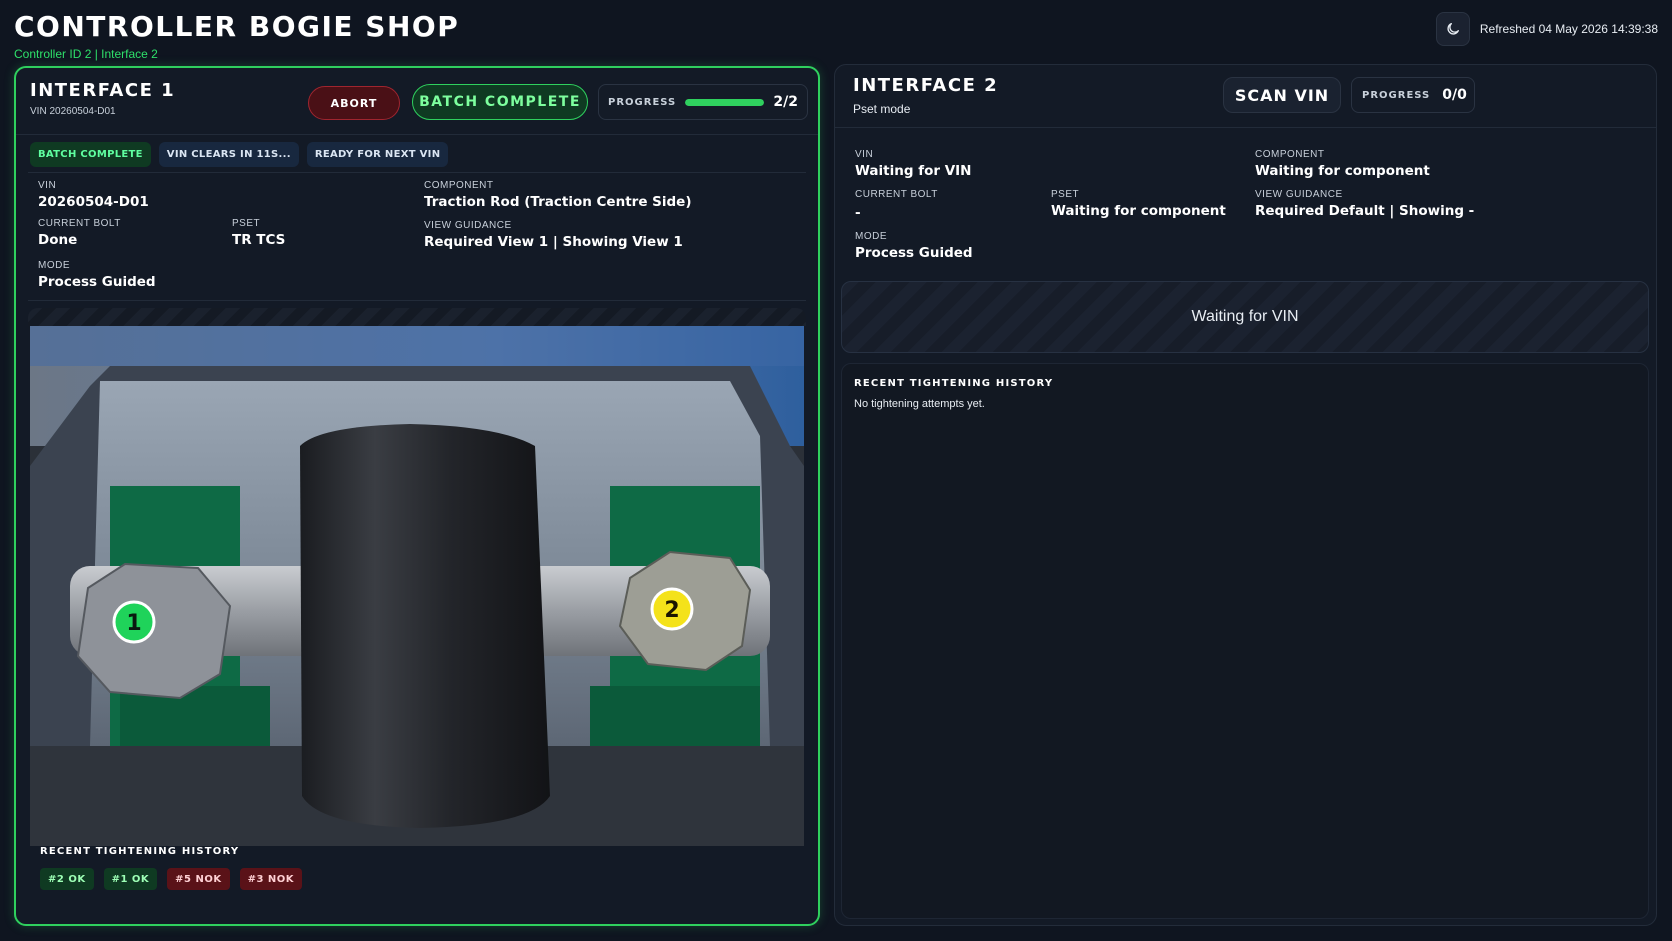 This screenshot has width=1672, height=941. I want to click on component-value: Waiting for component, so click(1342, 171).